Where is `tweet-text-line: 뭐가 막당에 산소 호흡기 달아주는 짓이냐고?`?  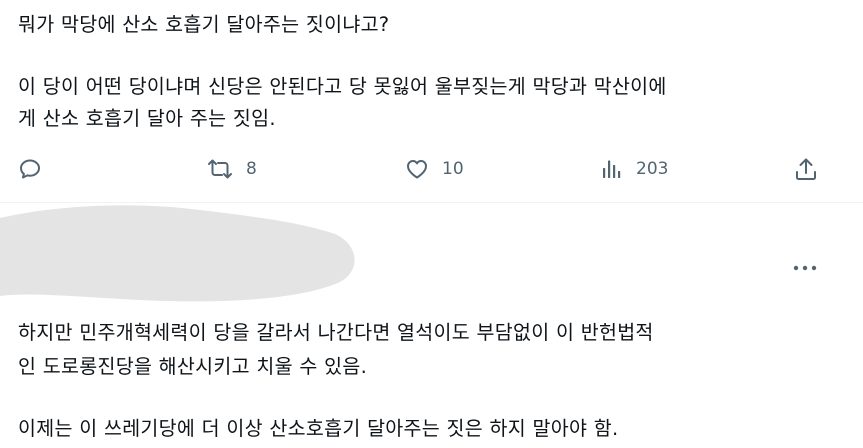 tweet-text-line: 뭐가 막당에 산소 호흡기 달아주는 짓이냐고? is located at coordinates (204, 24).